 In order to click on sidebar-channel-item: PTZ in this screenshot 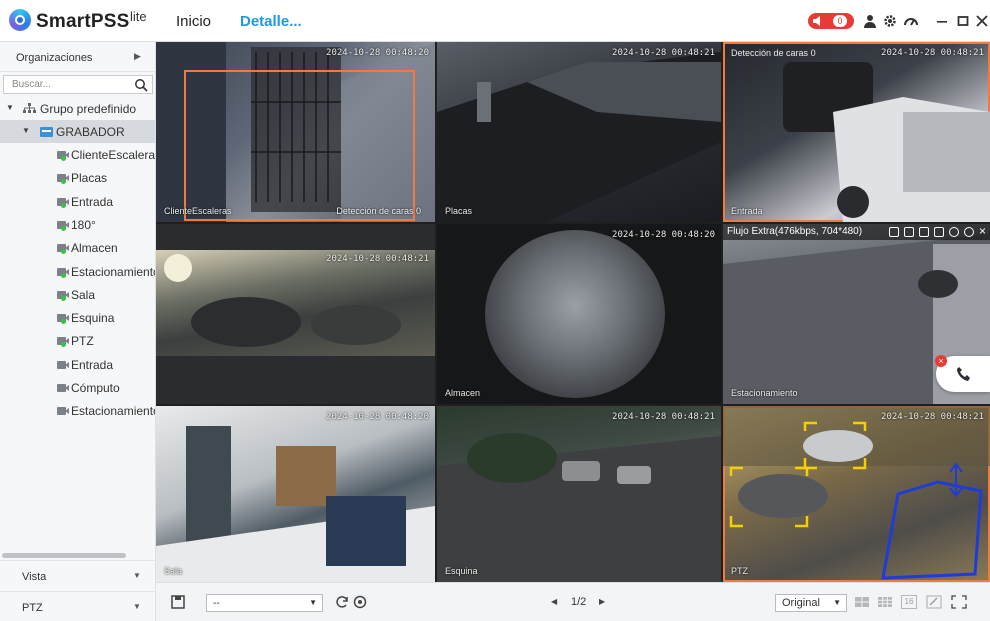, I will do `click(77, 340)`.